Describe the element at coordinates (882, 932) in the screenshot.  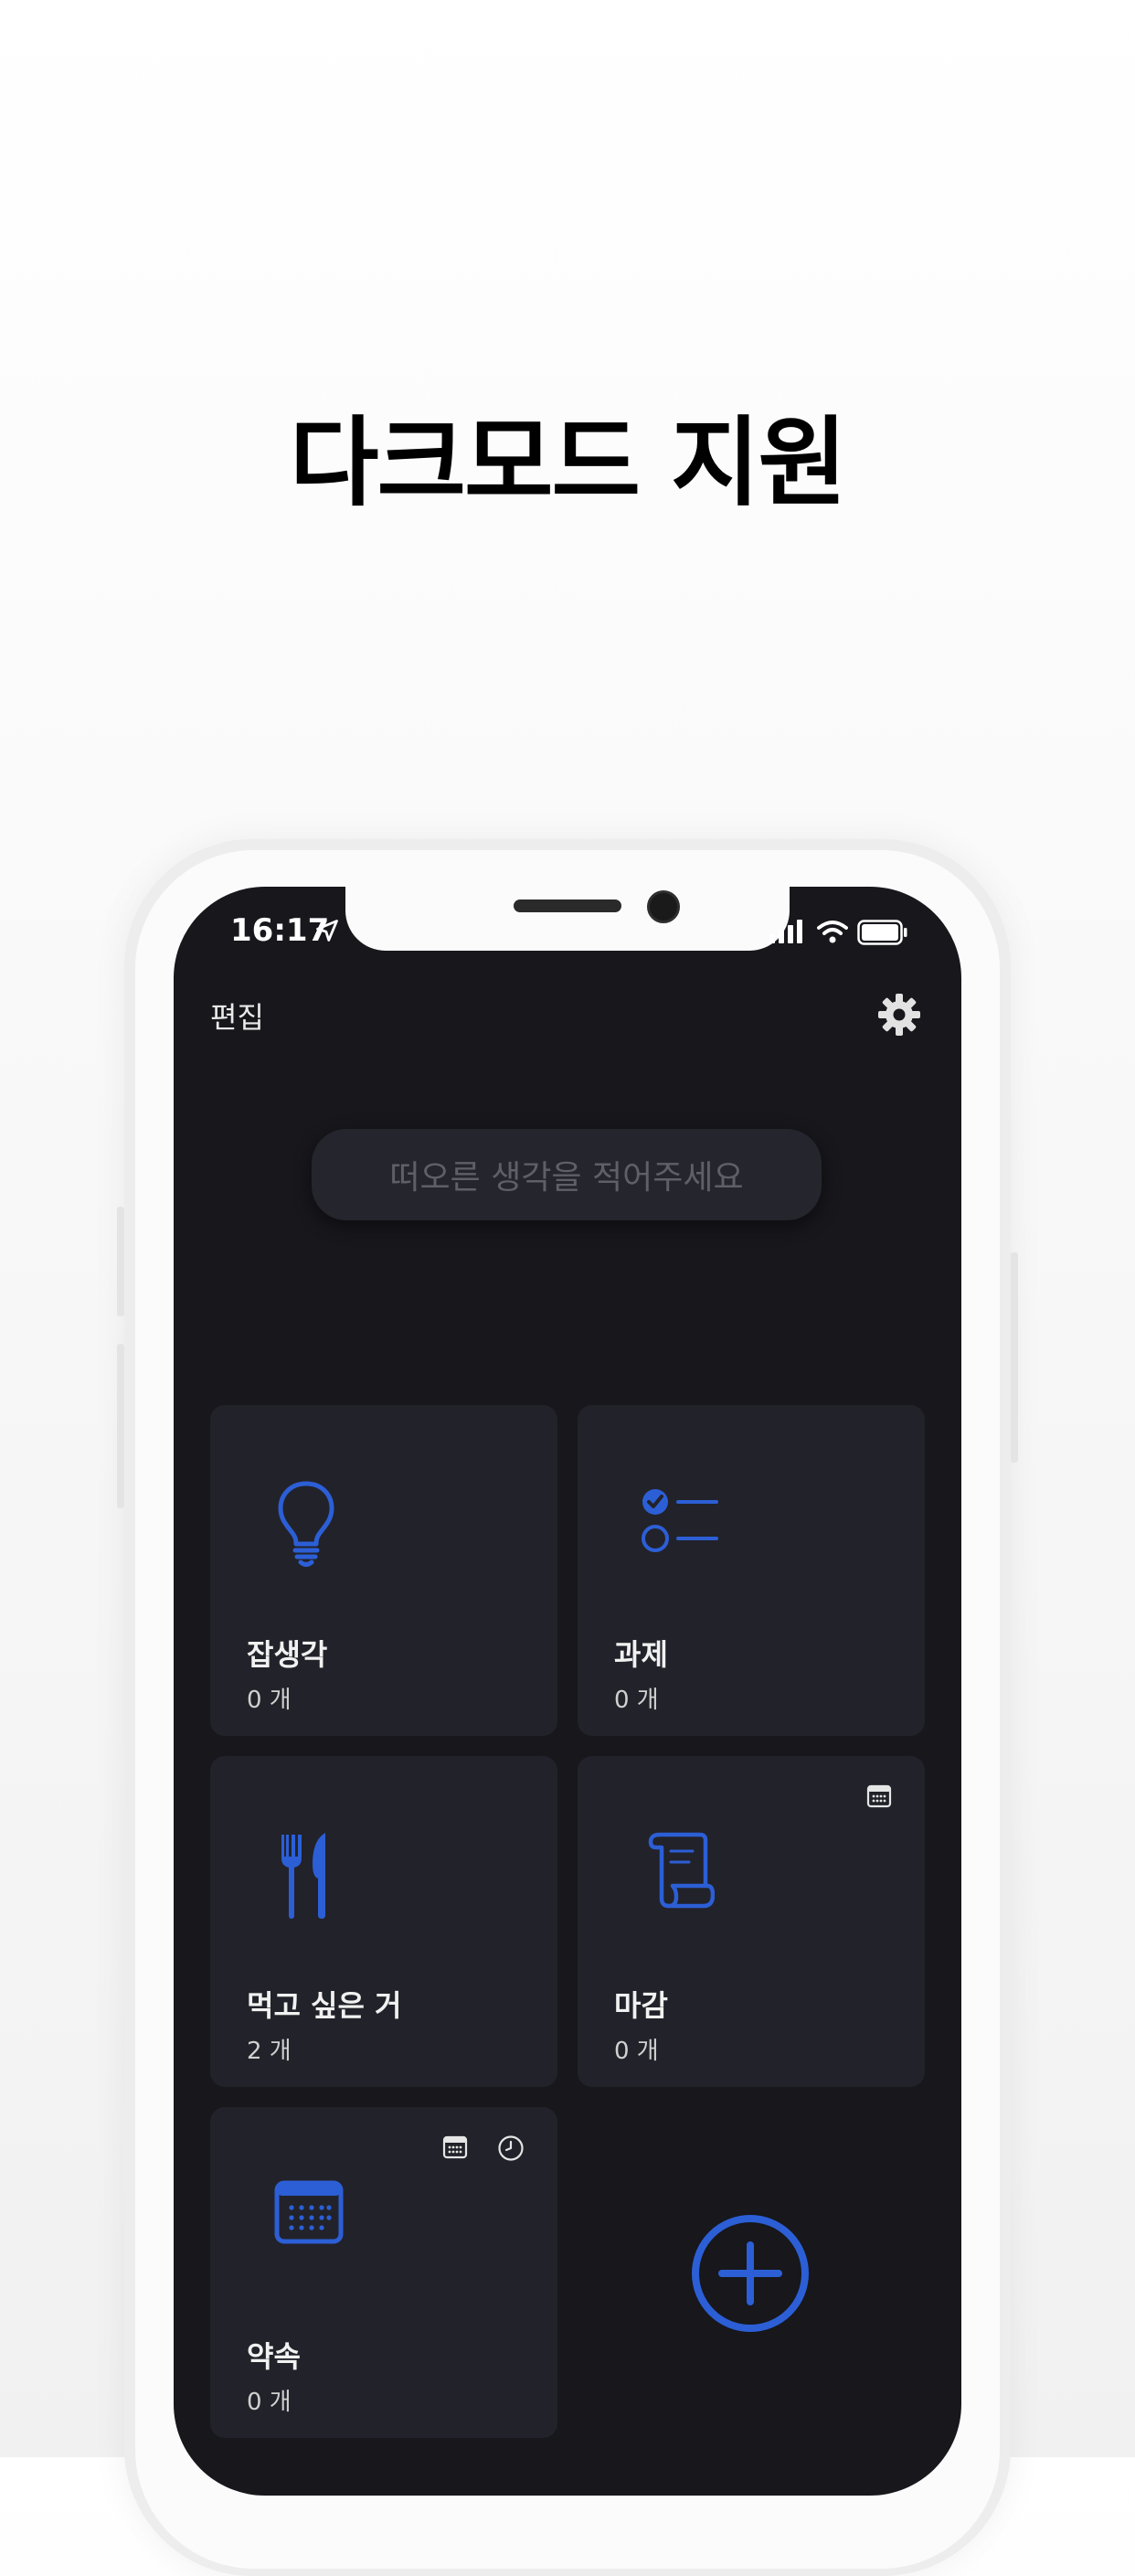
I see `battery-icon` at that location.